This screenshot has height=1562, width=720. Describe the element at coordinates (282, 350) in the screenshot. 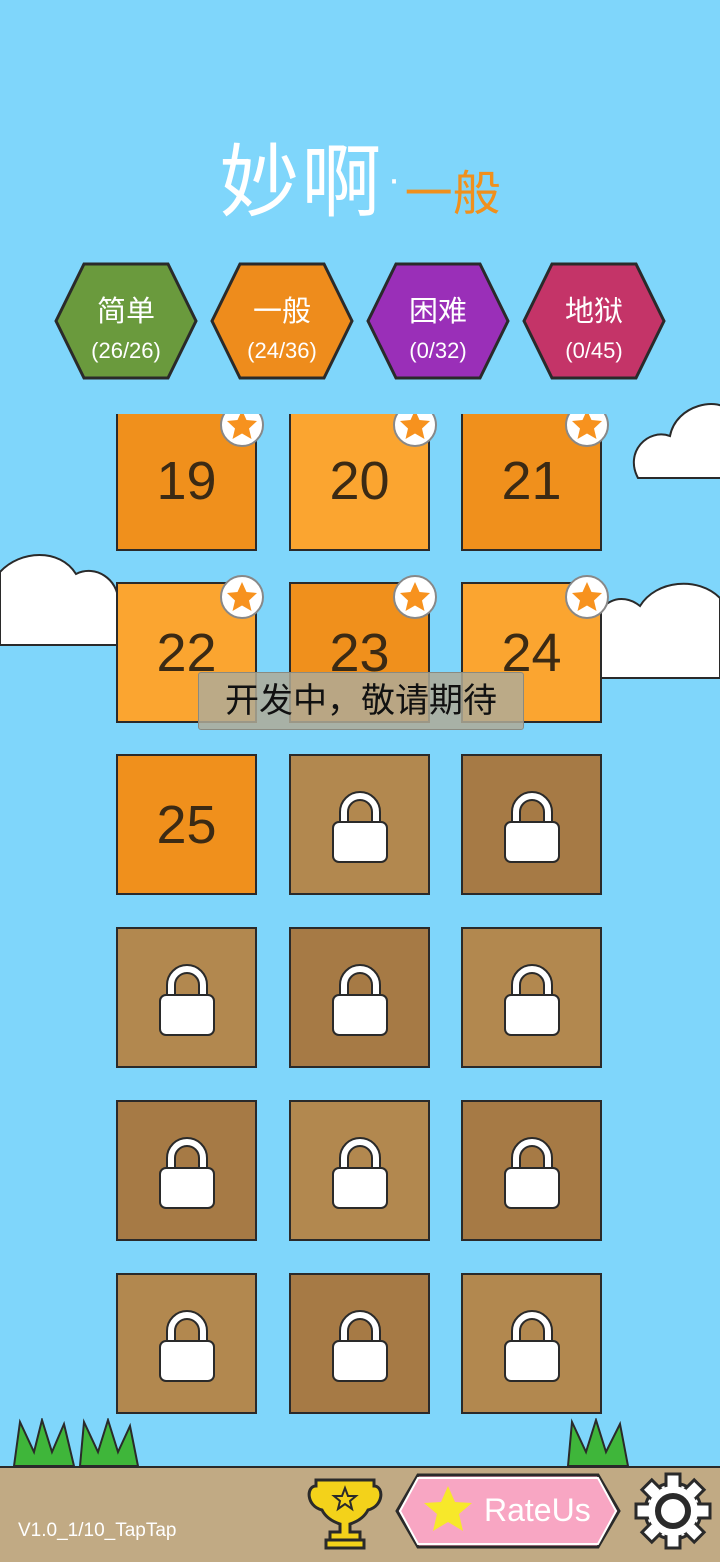

I see `difficulty-progress: (24/36)` at that location.